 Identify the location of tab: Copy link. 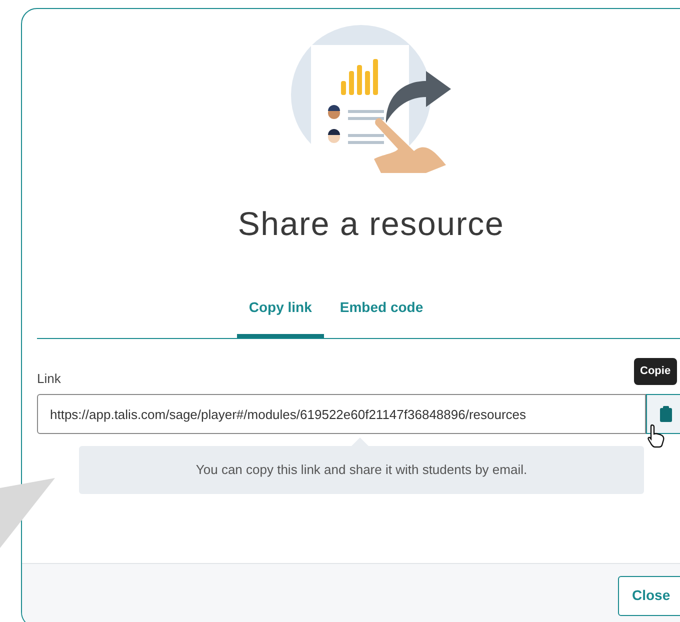
(280, 317).